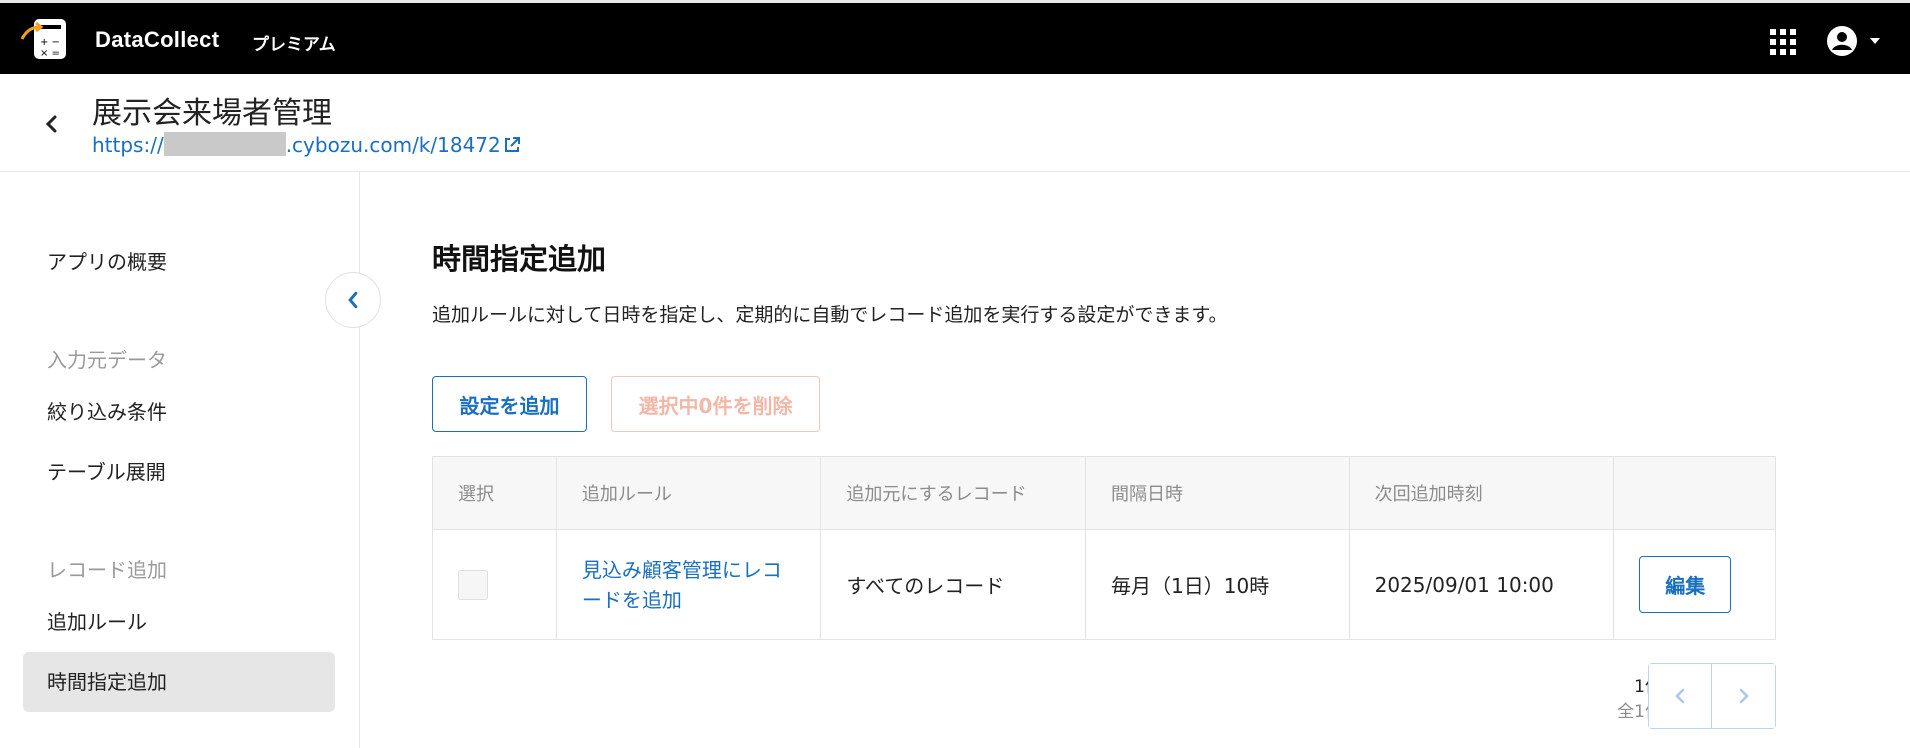 The width and height of the screenshot is (1910, 748). I want to click on app-title: 展示会来場者管理, so click(212, 113).